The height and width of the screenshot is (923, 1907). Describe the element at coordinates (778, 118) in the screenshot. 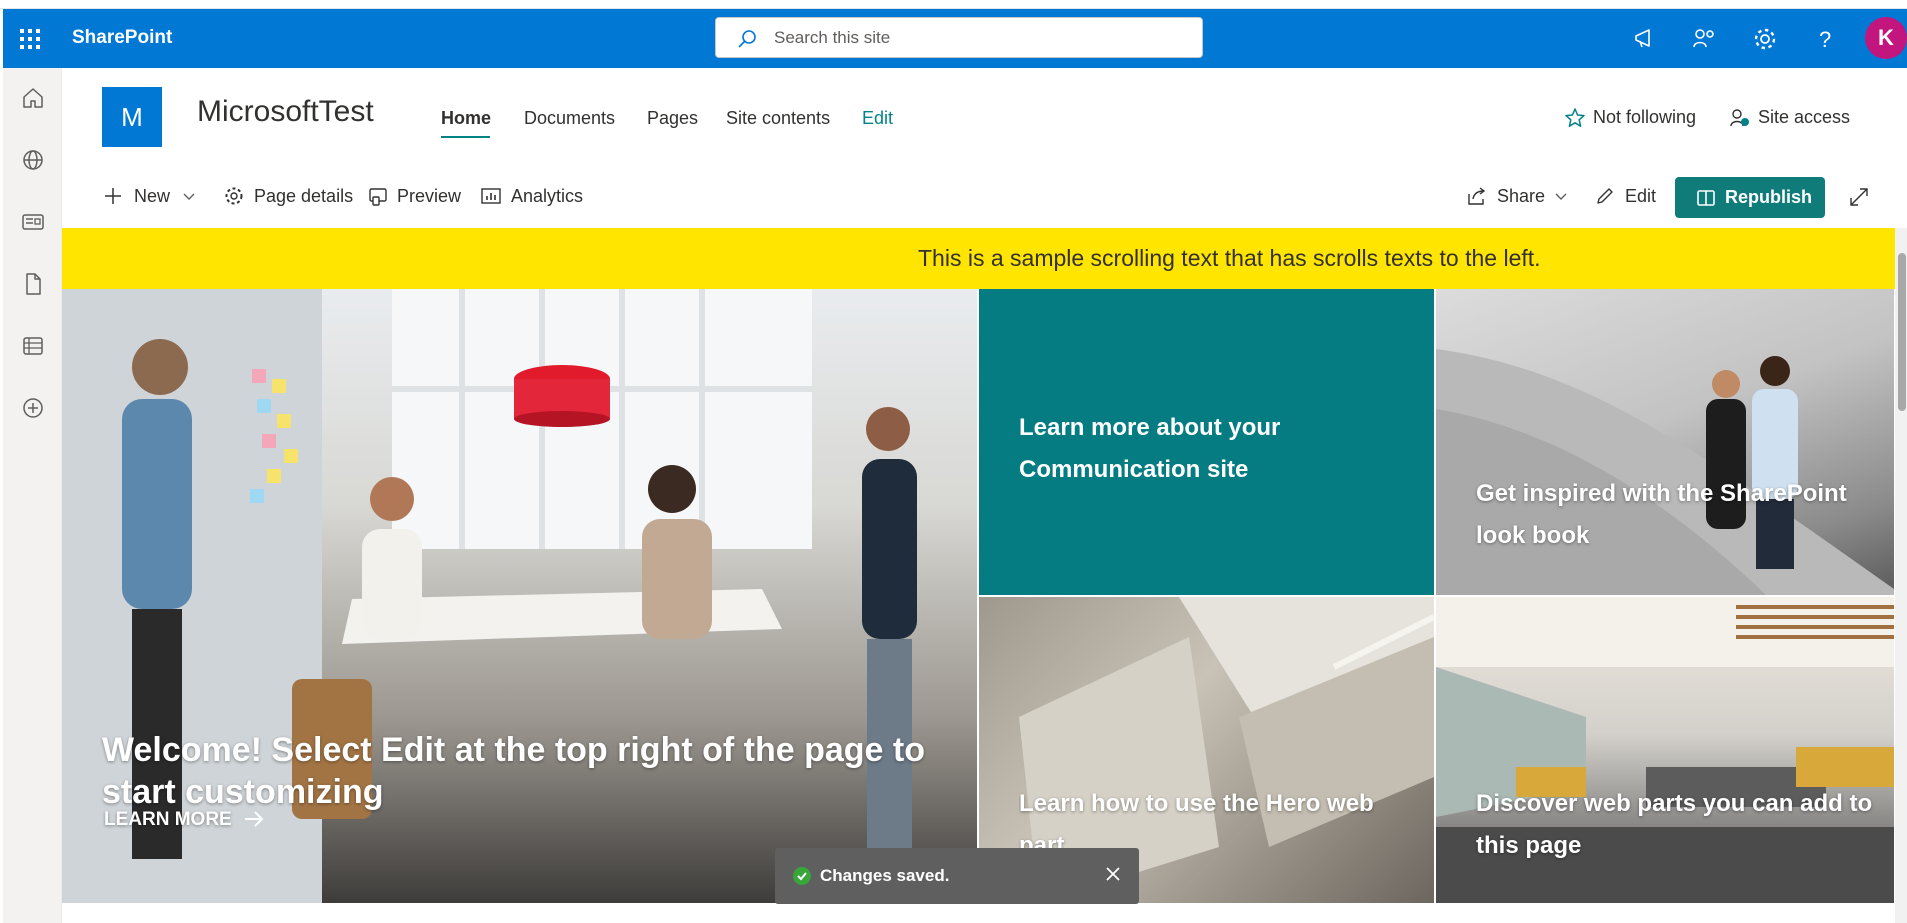

I see `nav-site-contents: Site contents` at that location.